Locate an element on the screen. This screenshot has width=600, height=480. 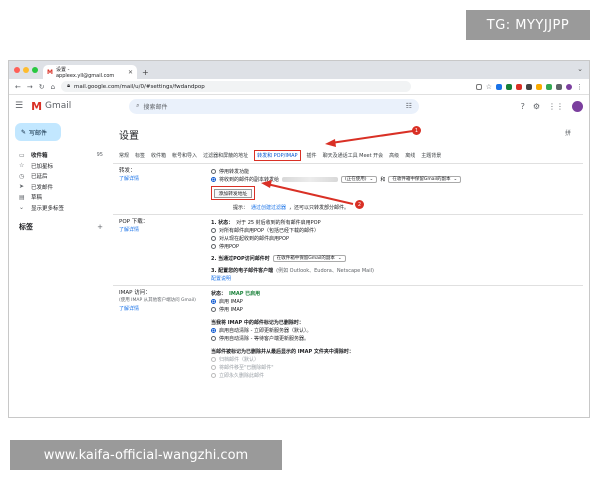
search-placeholder: 搜索邮件 is located at coordinates (155, 107).